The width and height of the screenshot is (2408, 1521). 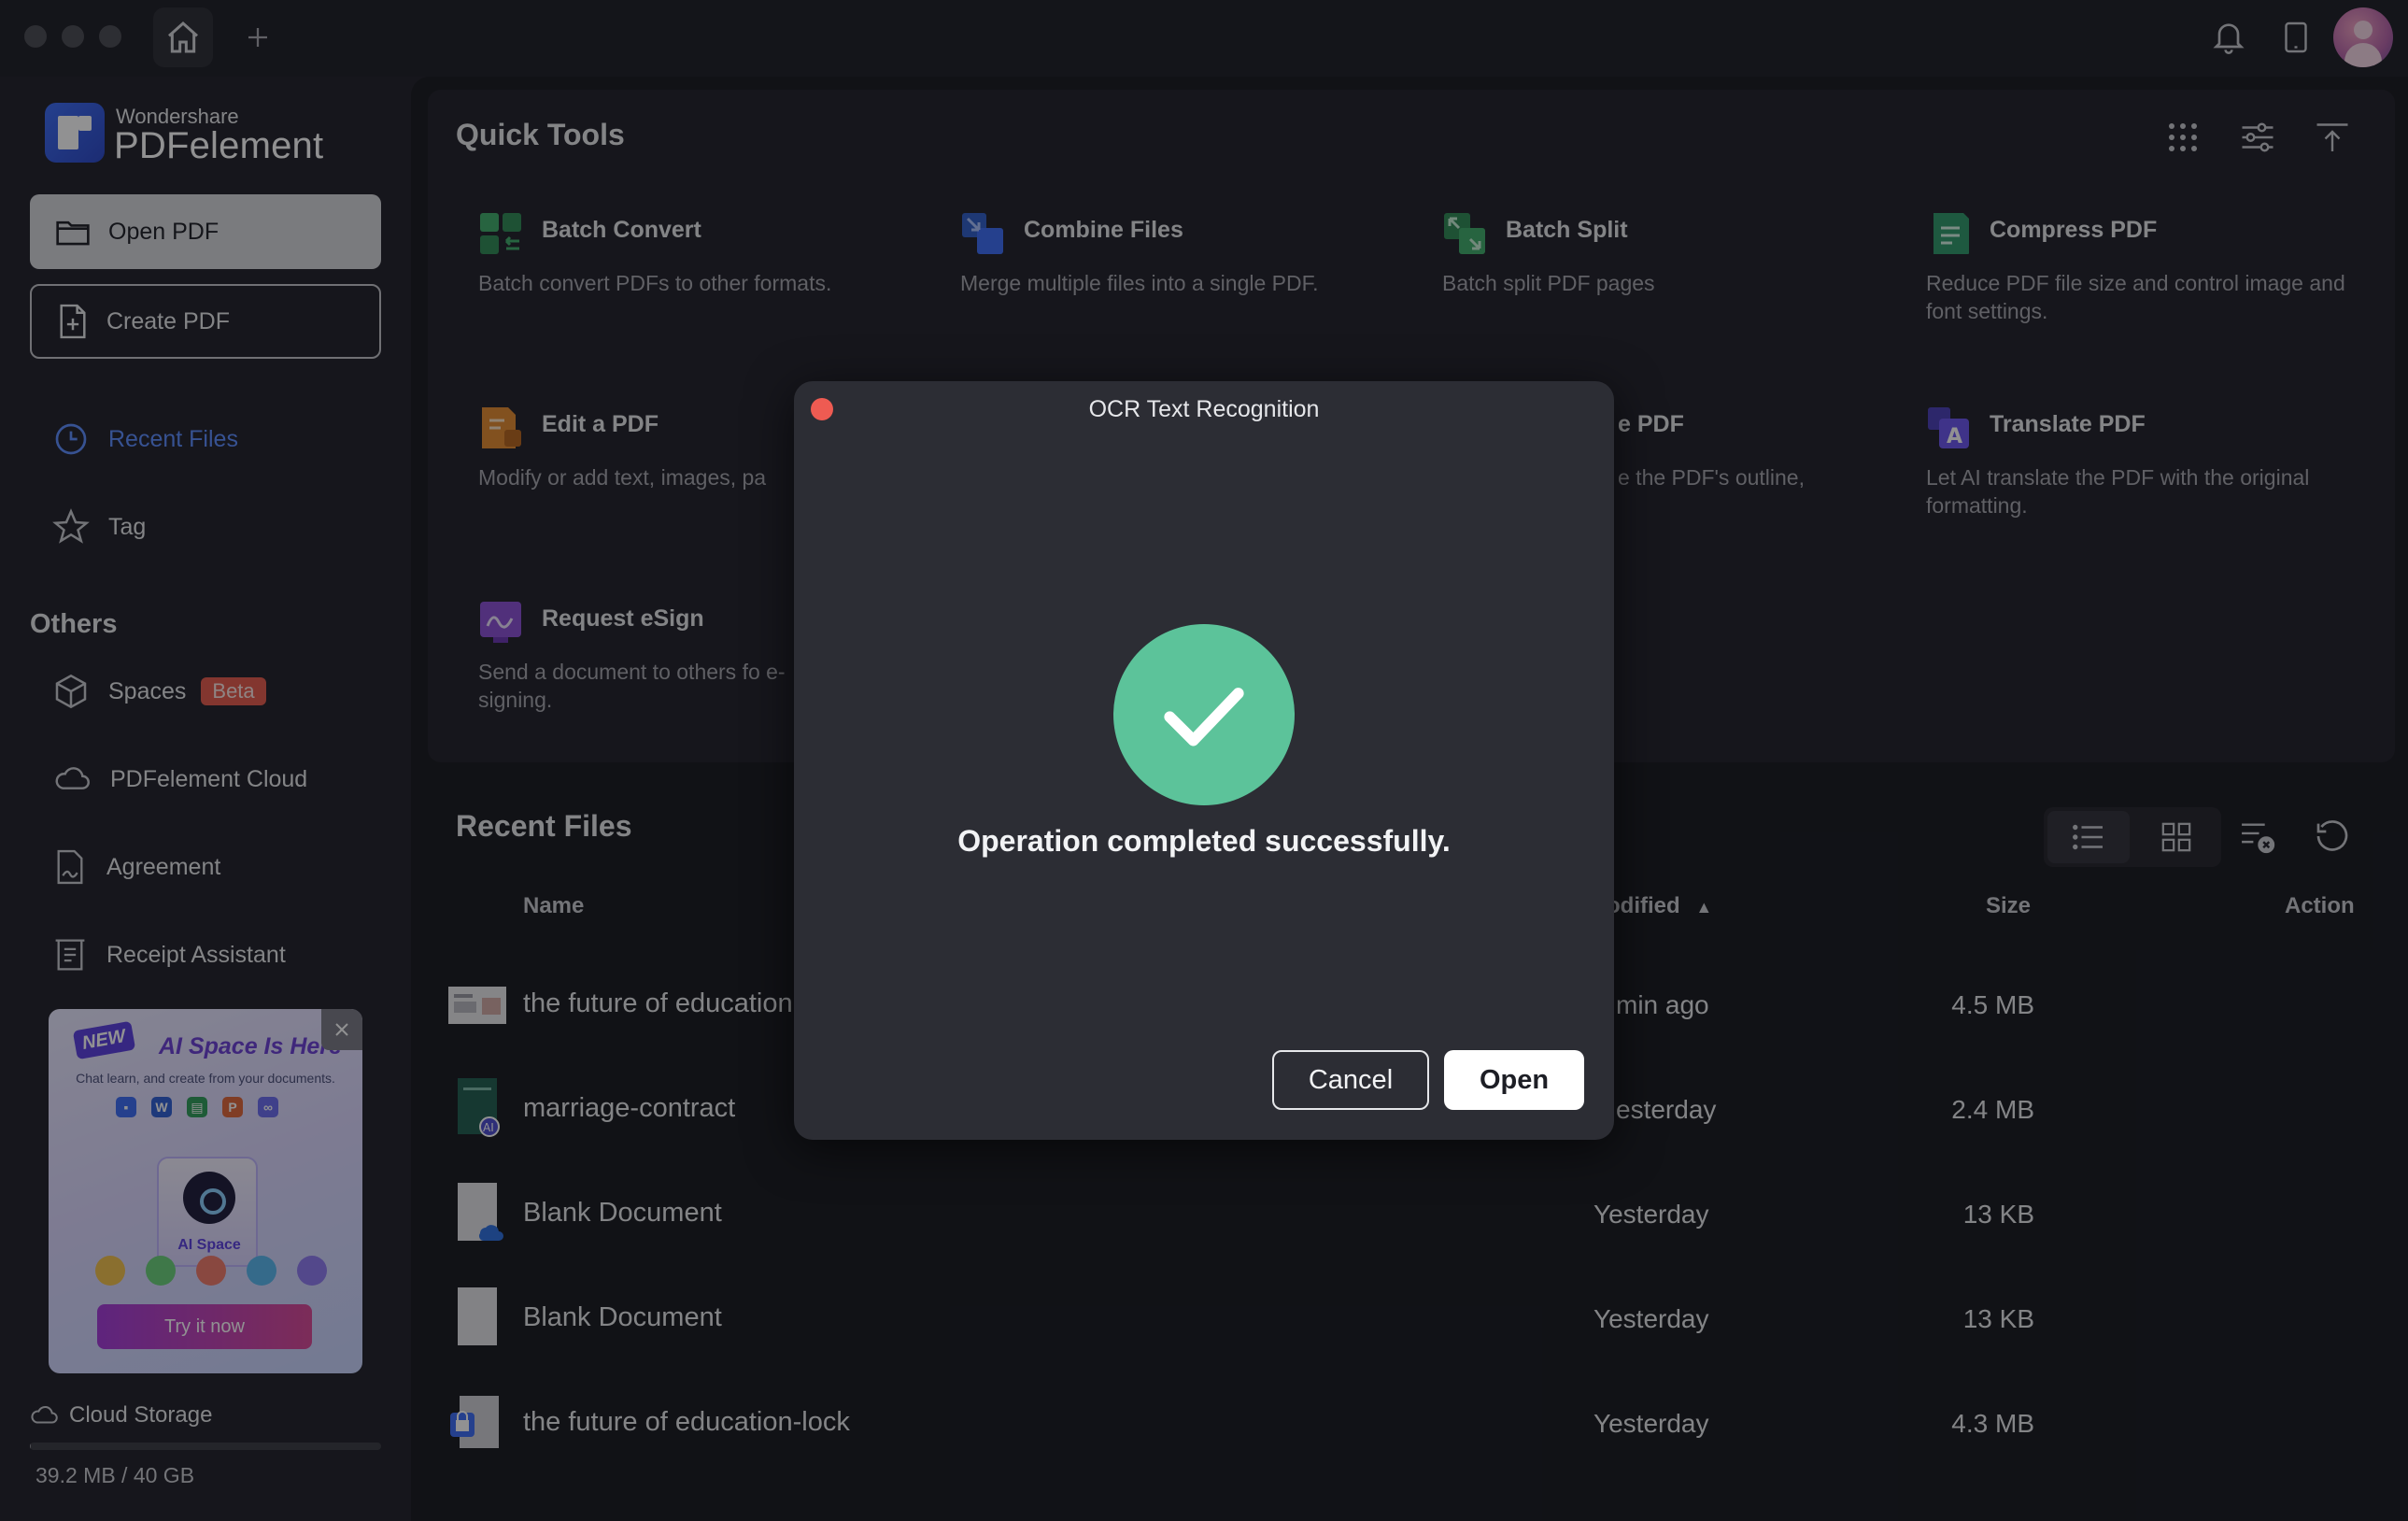 I want to click on cancel-button: Cancel, so click(x=1350, y=1080).